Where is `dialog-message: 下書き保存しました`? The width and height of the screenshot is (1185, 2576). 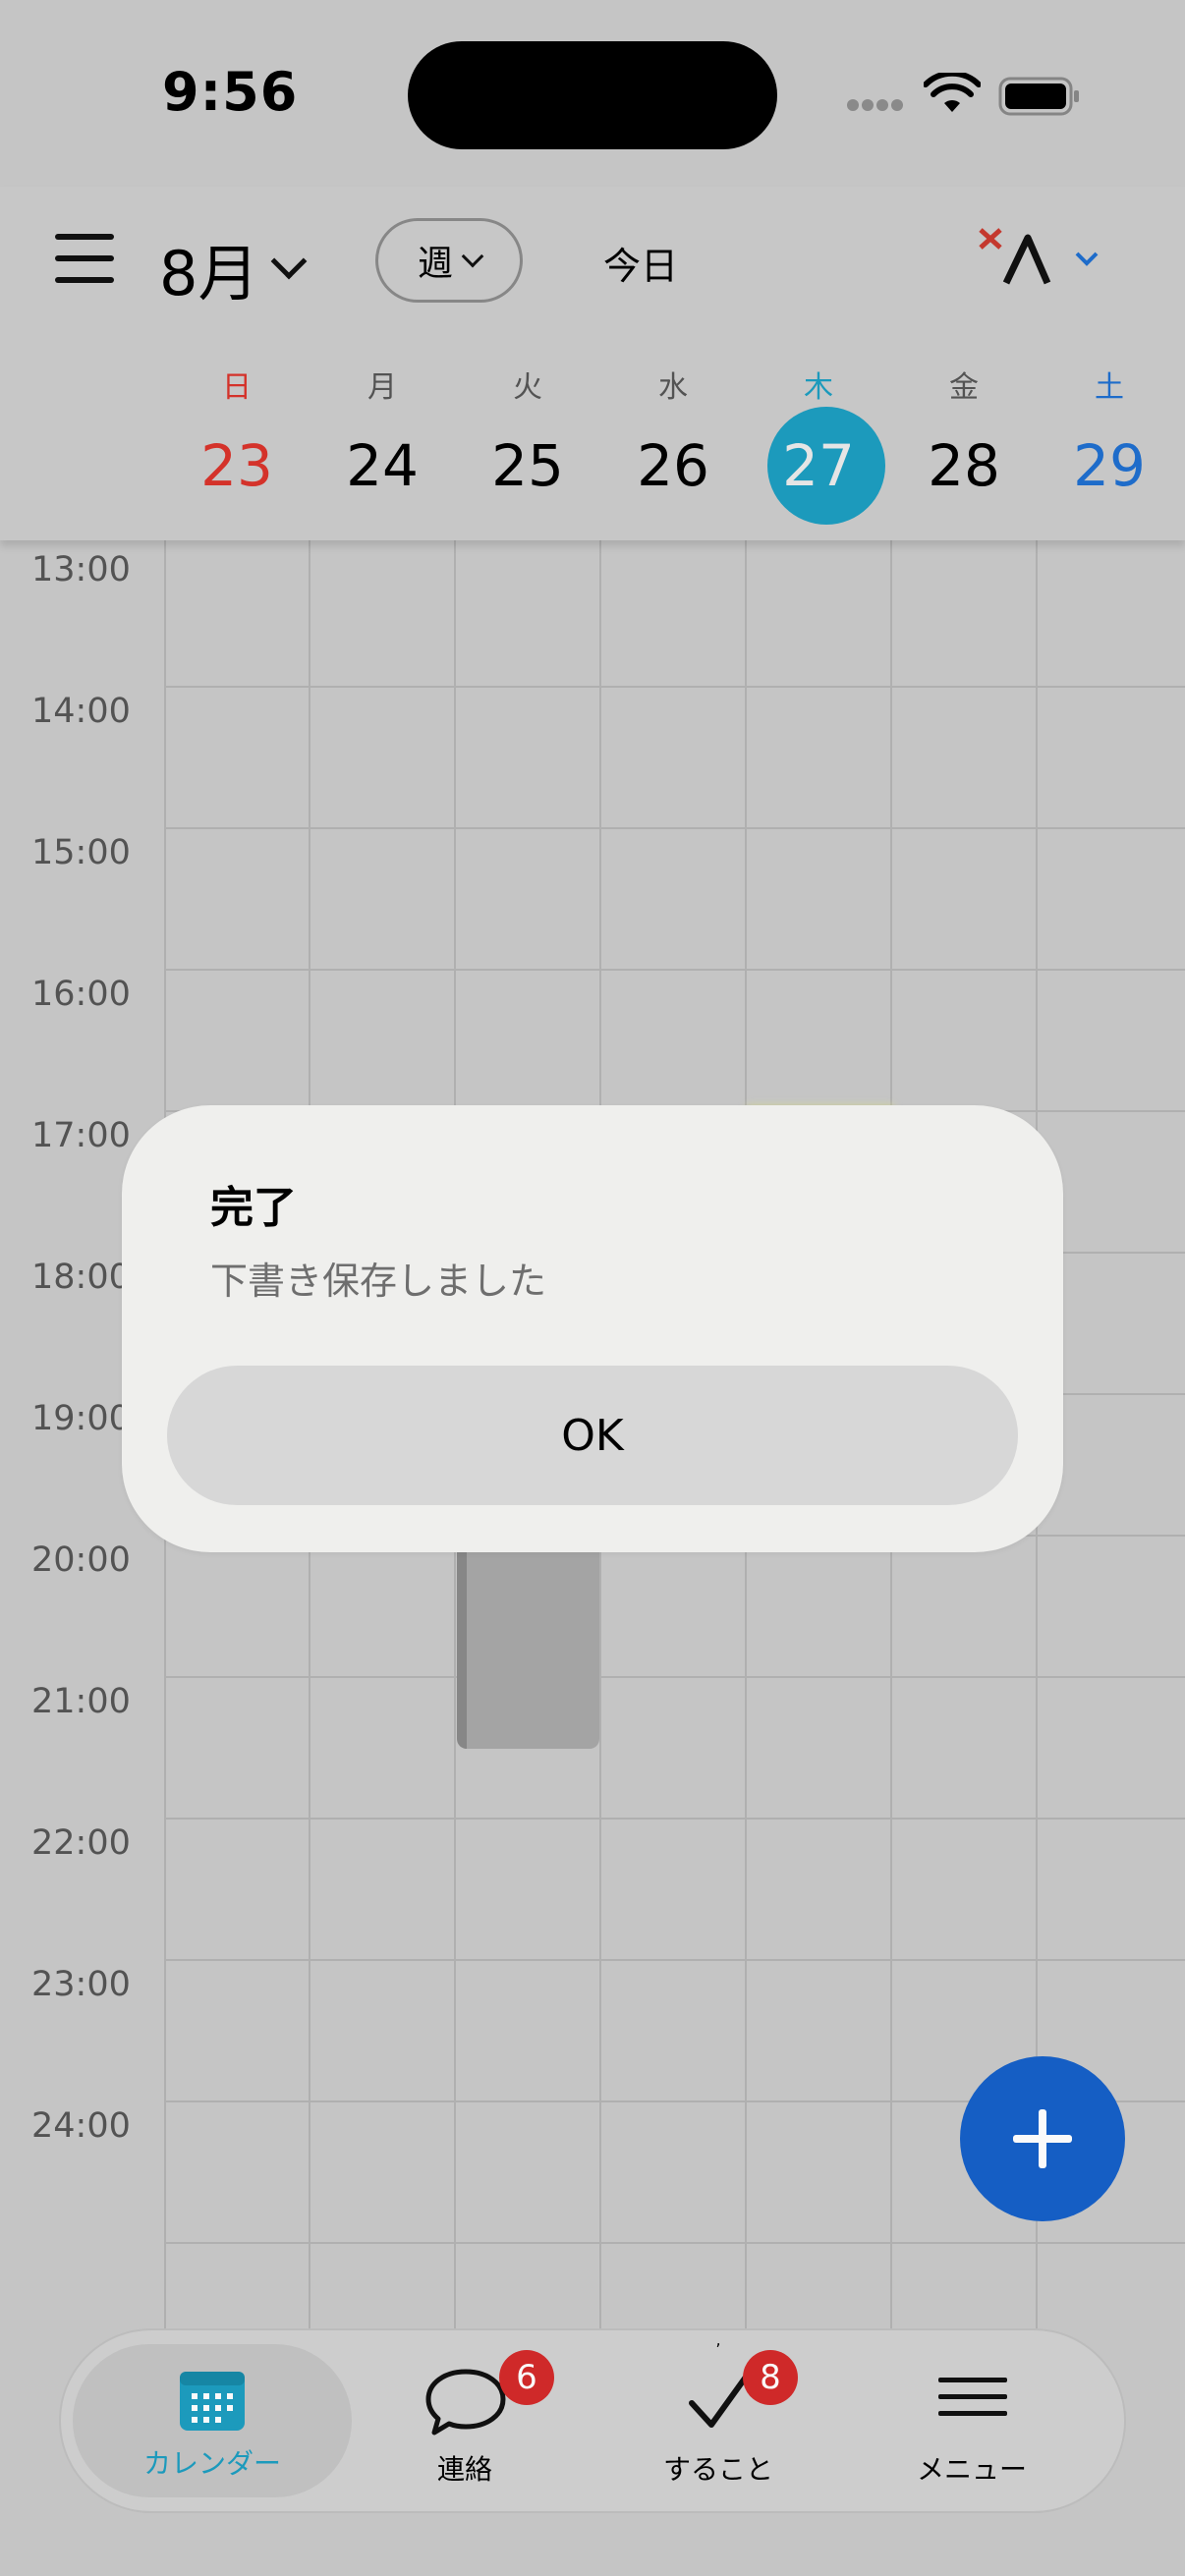
dialog-message: 下書き保存しました is located at coordinates (379, 1281).